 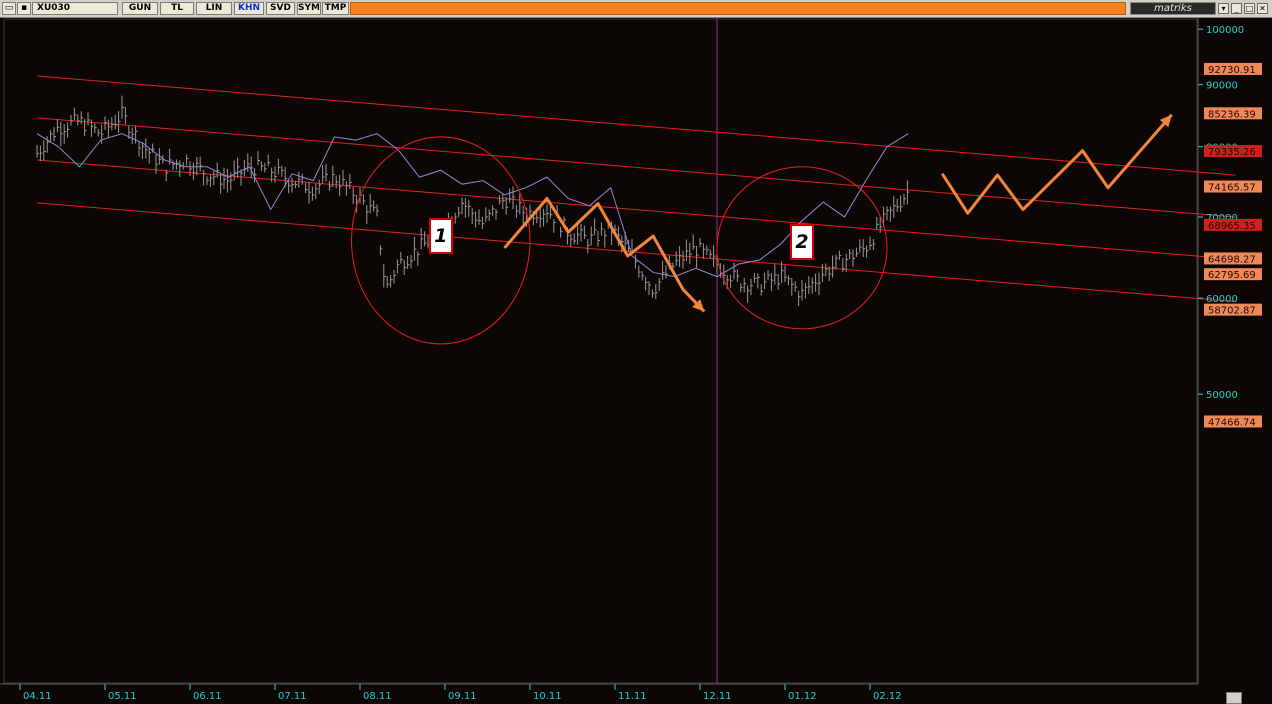 What do you see at coordinates (1222, 86) in the screenshot?
I see `y-tick-label: 90000` at bounding box center [1222, 86].